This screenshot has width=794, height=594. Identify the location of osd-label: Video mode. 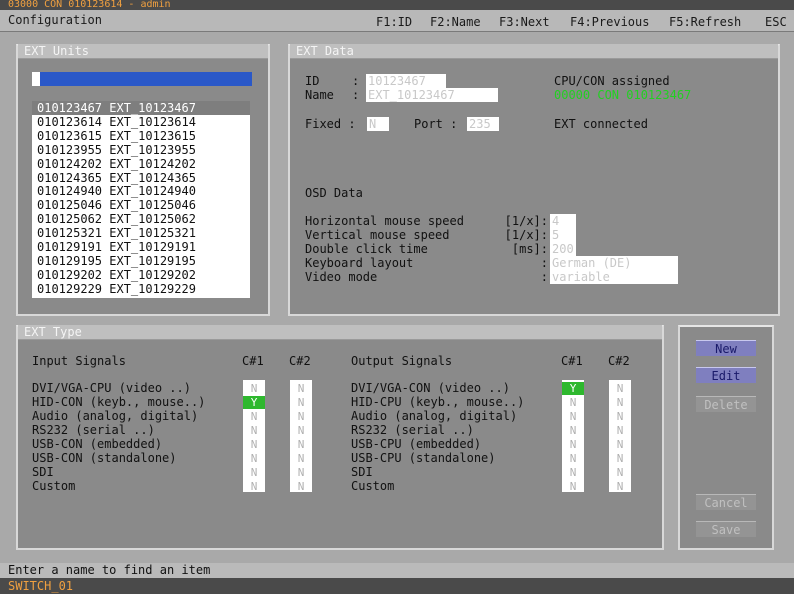
(341, 277).